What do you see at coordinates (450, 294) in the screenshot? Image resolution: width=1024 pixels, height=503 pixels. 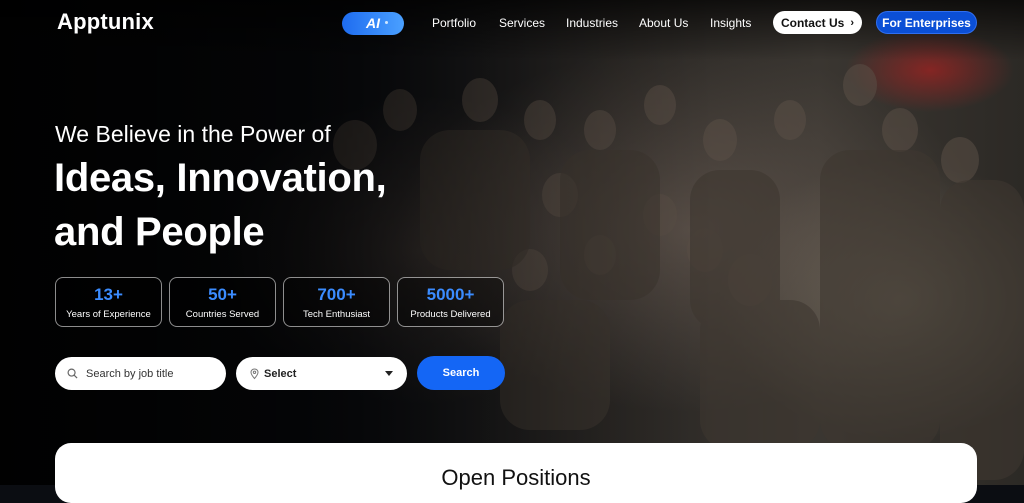 I see `stat-value: 5000+` at bounding box center [450, 294].